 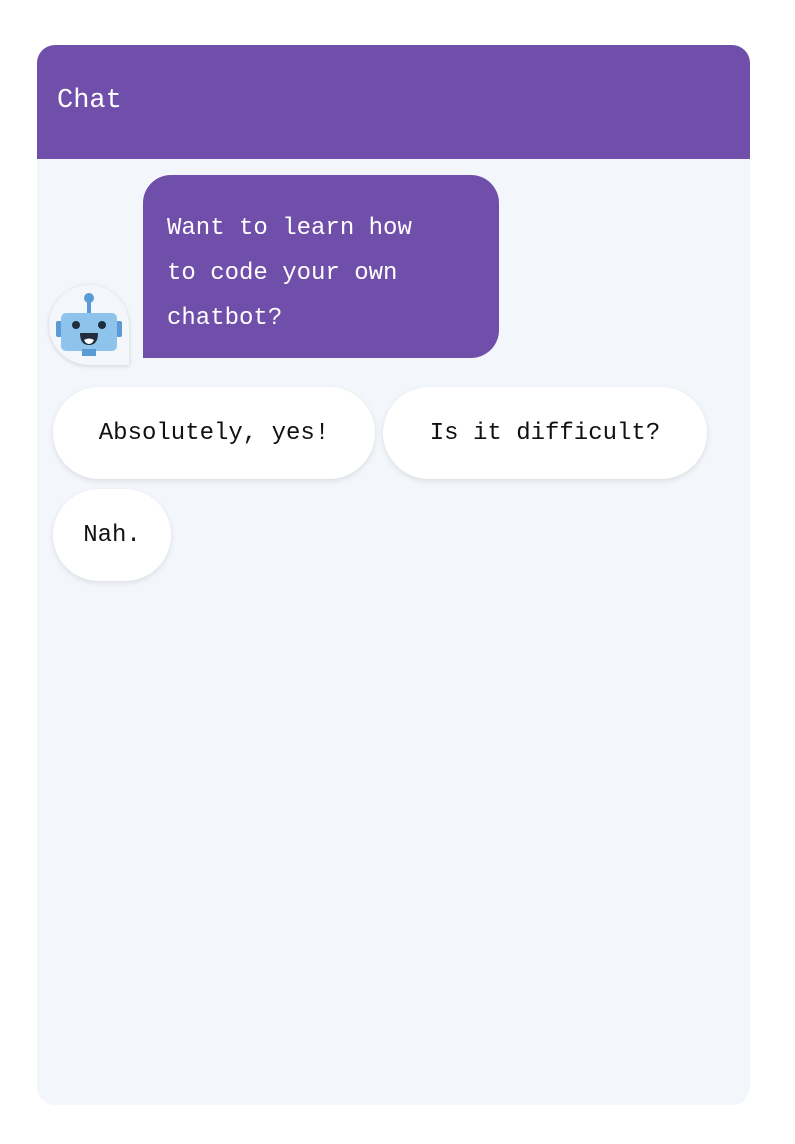 I want to click on reply-button-nah: Nah., so click(x=112, y=535).